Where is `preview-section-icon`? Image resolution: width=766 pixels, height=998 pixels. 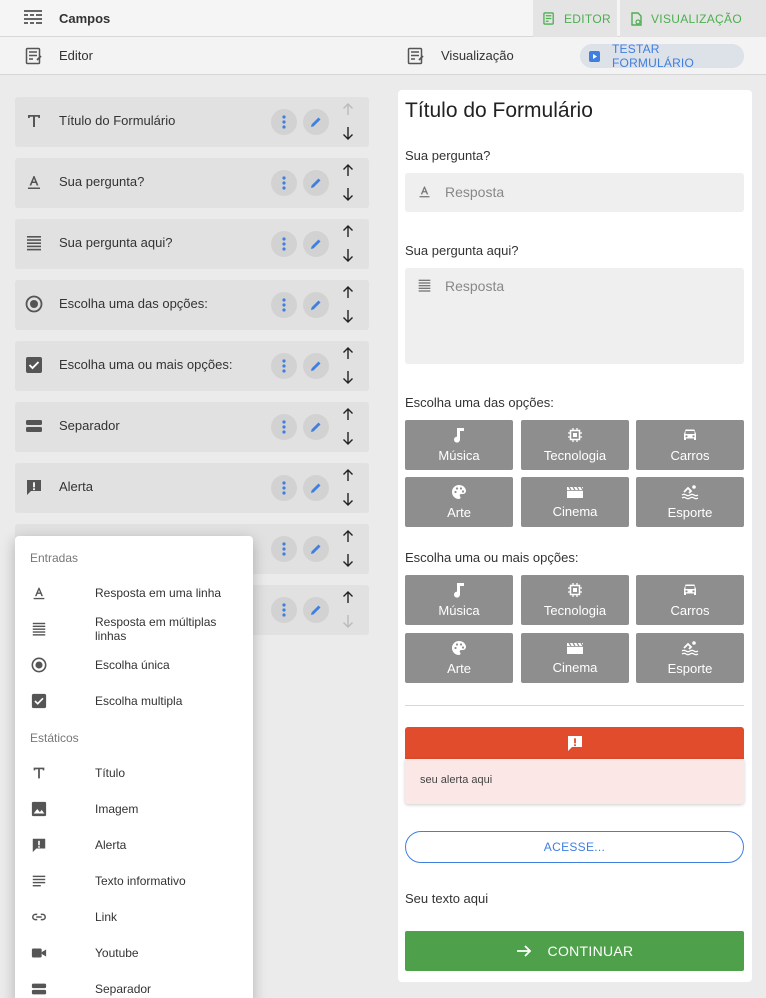
preview-section-icon is located at coordinates (416, 56).